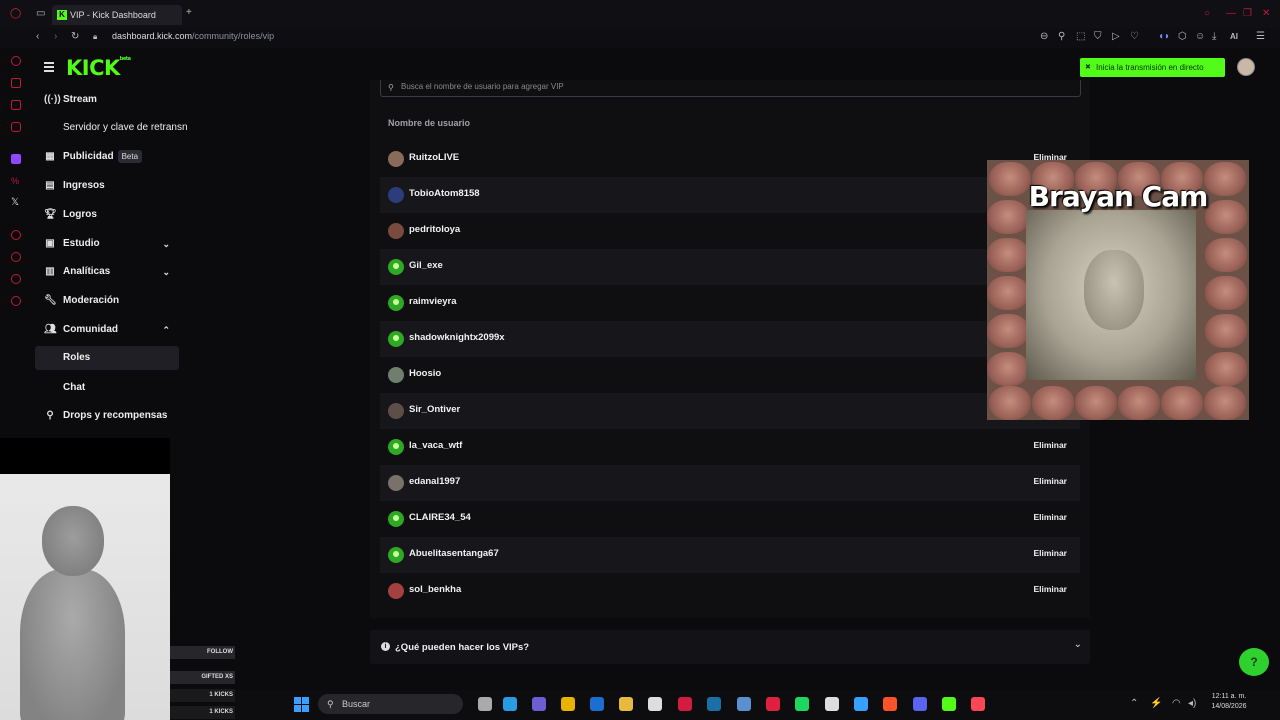 This screenshot has height=720, width=1280. I want to click on reload-icon: ↻, so click(75, 37).